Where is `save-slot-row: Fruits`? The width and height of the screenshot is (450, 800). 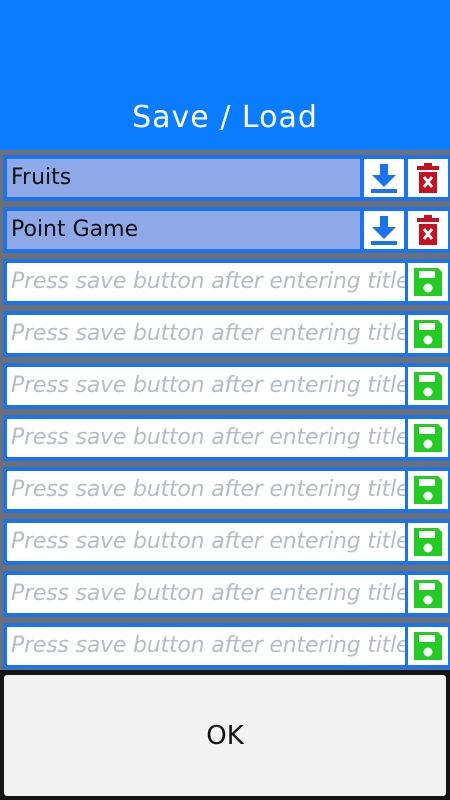 save-slot-row: Fruits is located at coordinates (226, 178).